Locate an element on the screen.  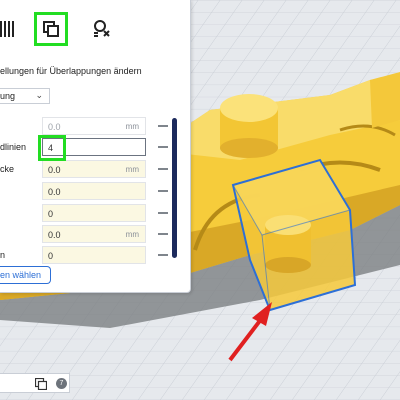
mesh-type-dropdown: ung ⌄ is located at coordinates (25, 96).